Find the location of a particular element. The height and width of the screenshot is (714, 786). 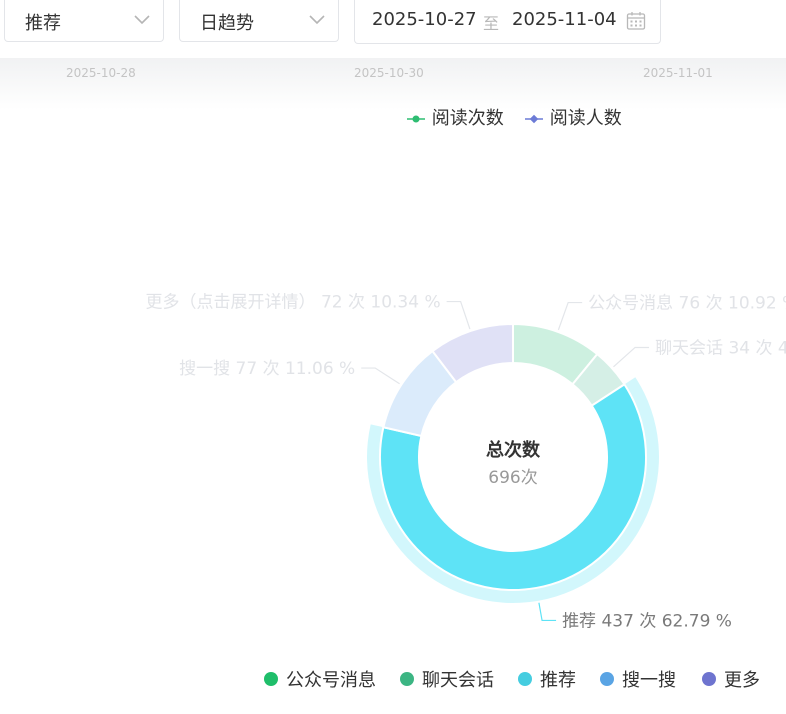

slice-label: 聊天会话 34 次 4 is located at coordinates (720, 348).